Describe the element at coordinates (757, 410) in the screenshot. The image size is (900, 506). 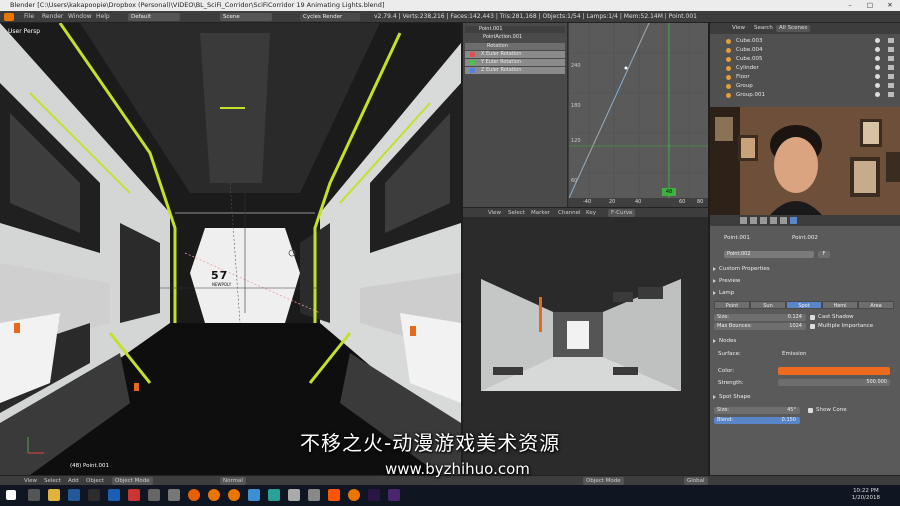
I see `spot-size-field: Size: 45°` at that location.